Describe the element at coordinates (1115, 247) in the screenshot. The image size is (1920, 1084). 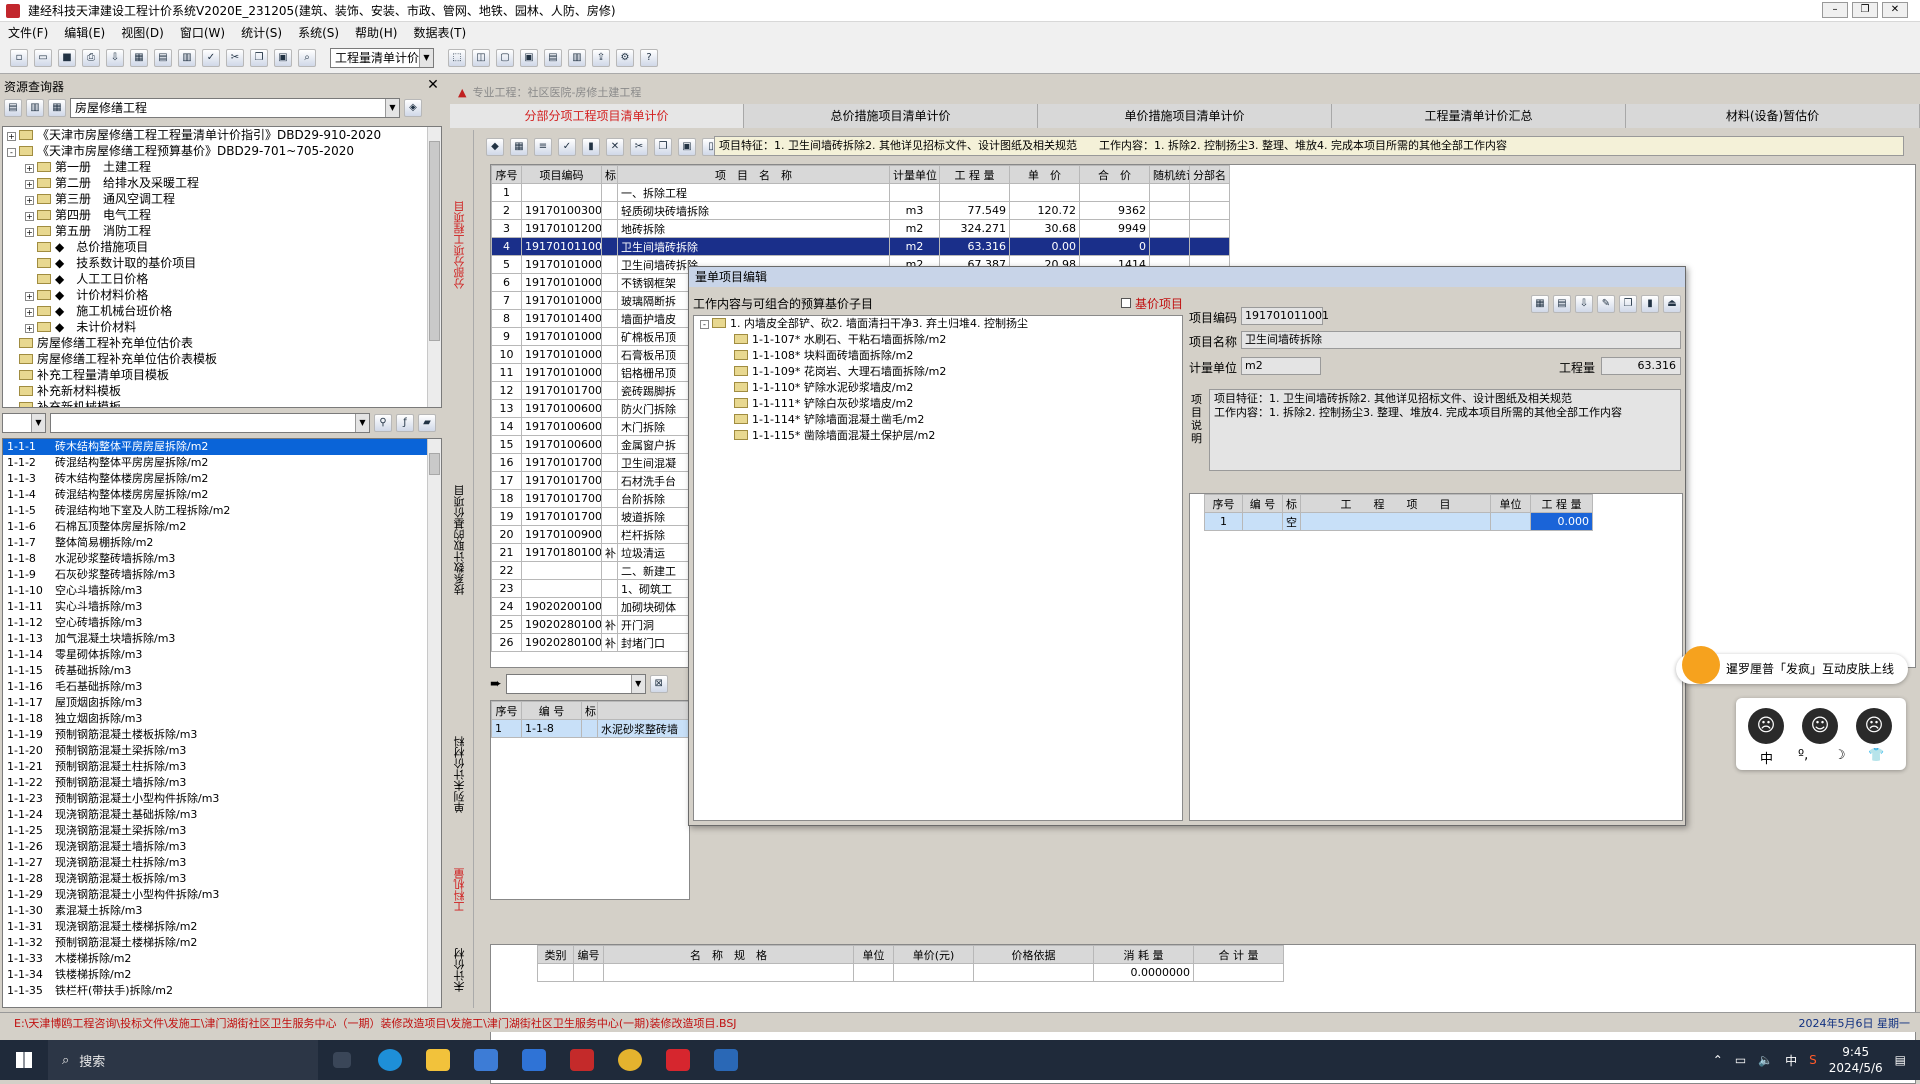
I see `table-cell: 0` at that location.